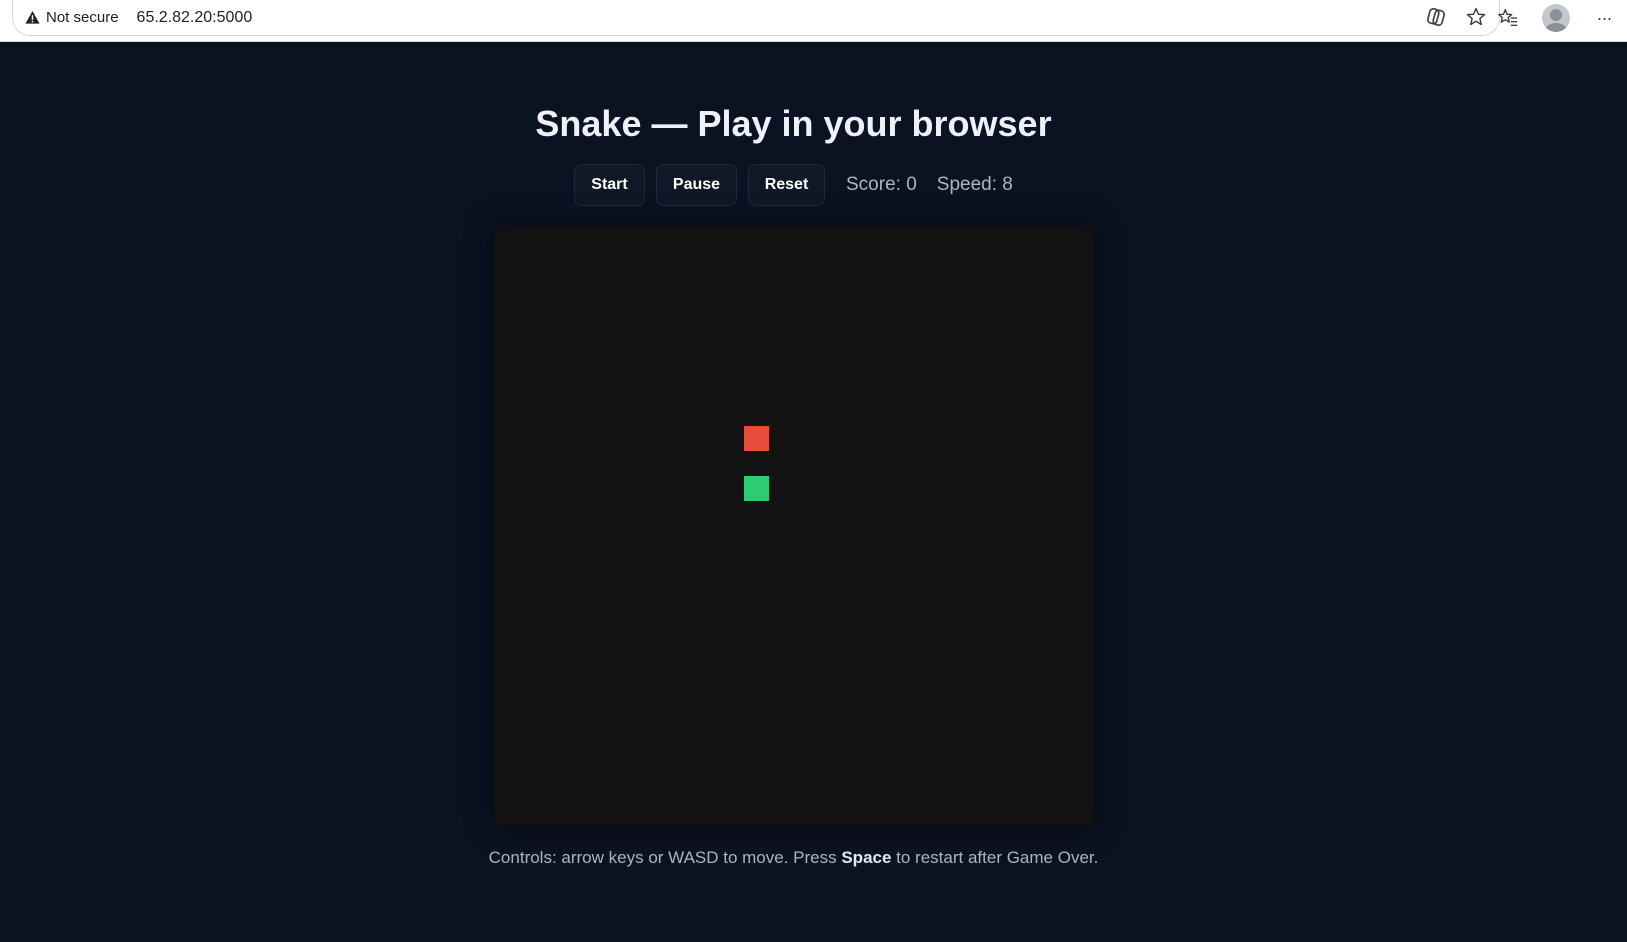 This screenshot has height=942, width=1627. I want to click on security-label: Not secure, so click(82, 17).